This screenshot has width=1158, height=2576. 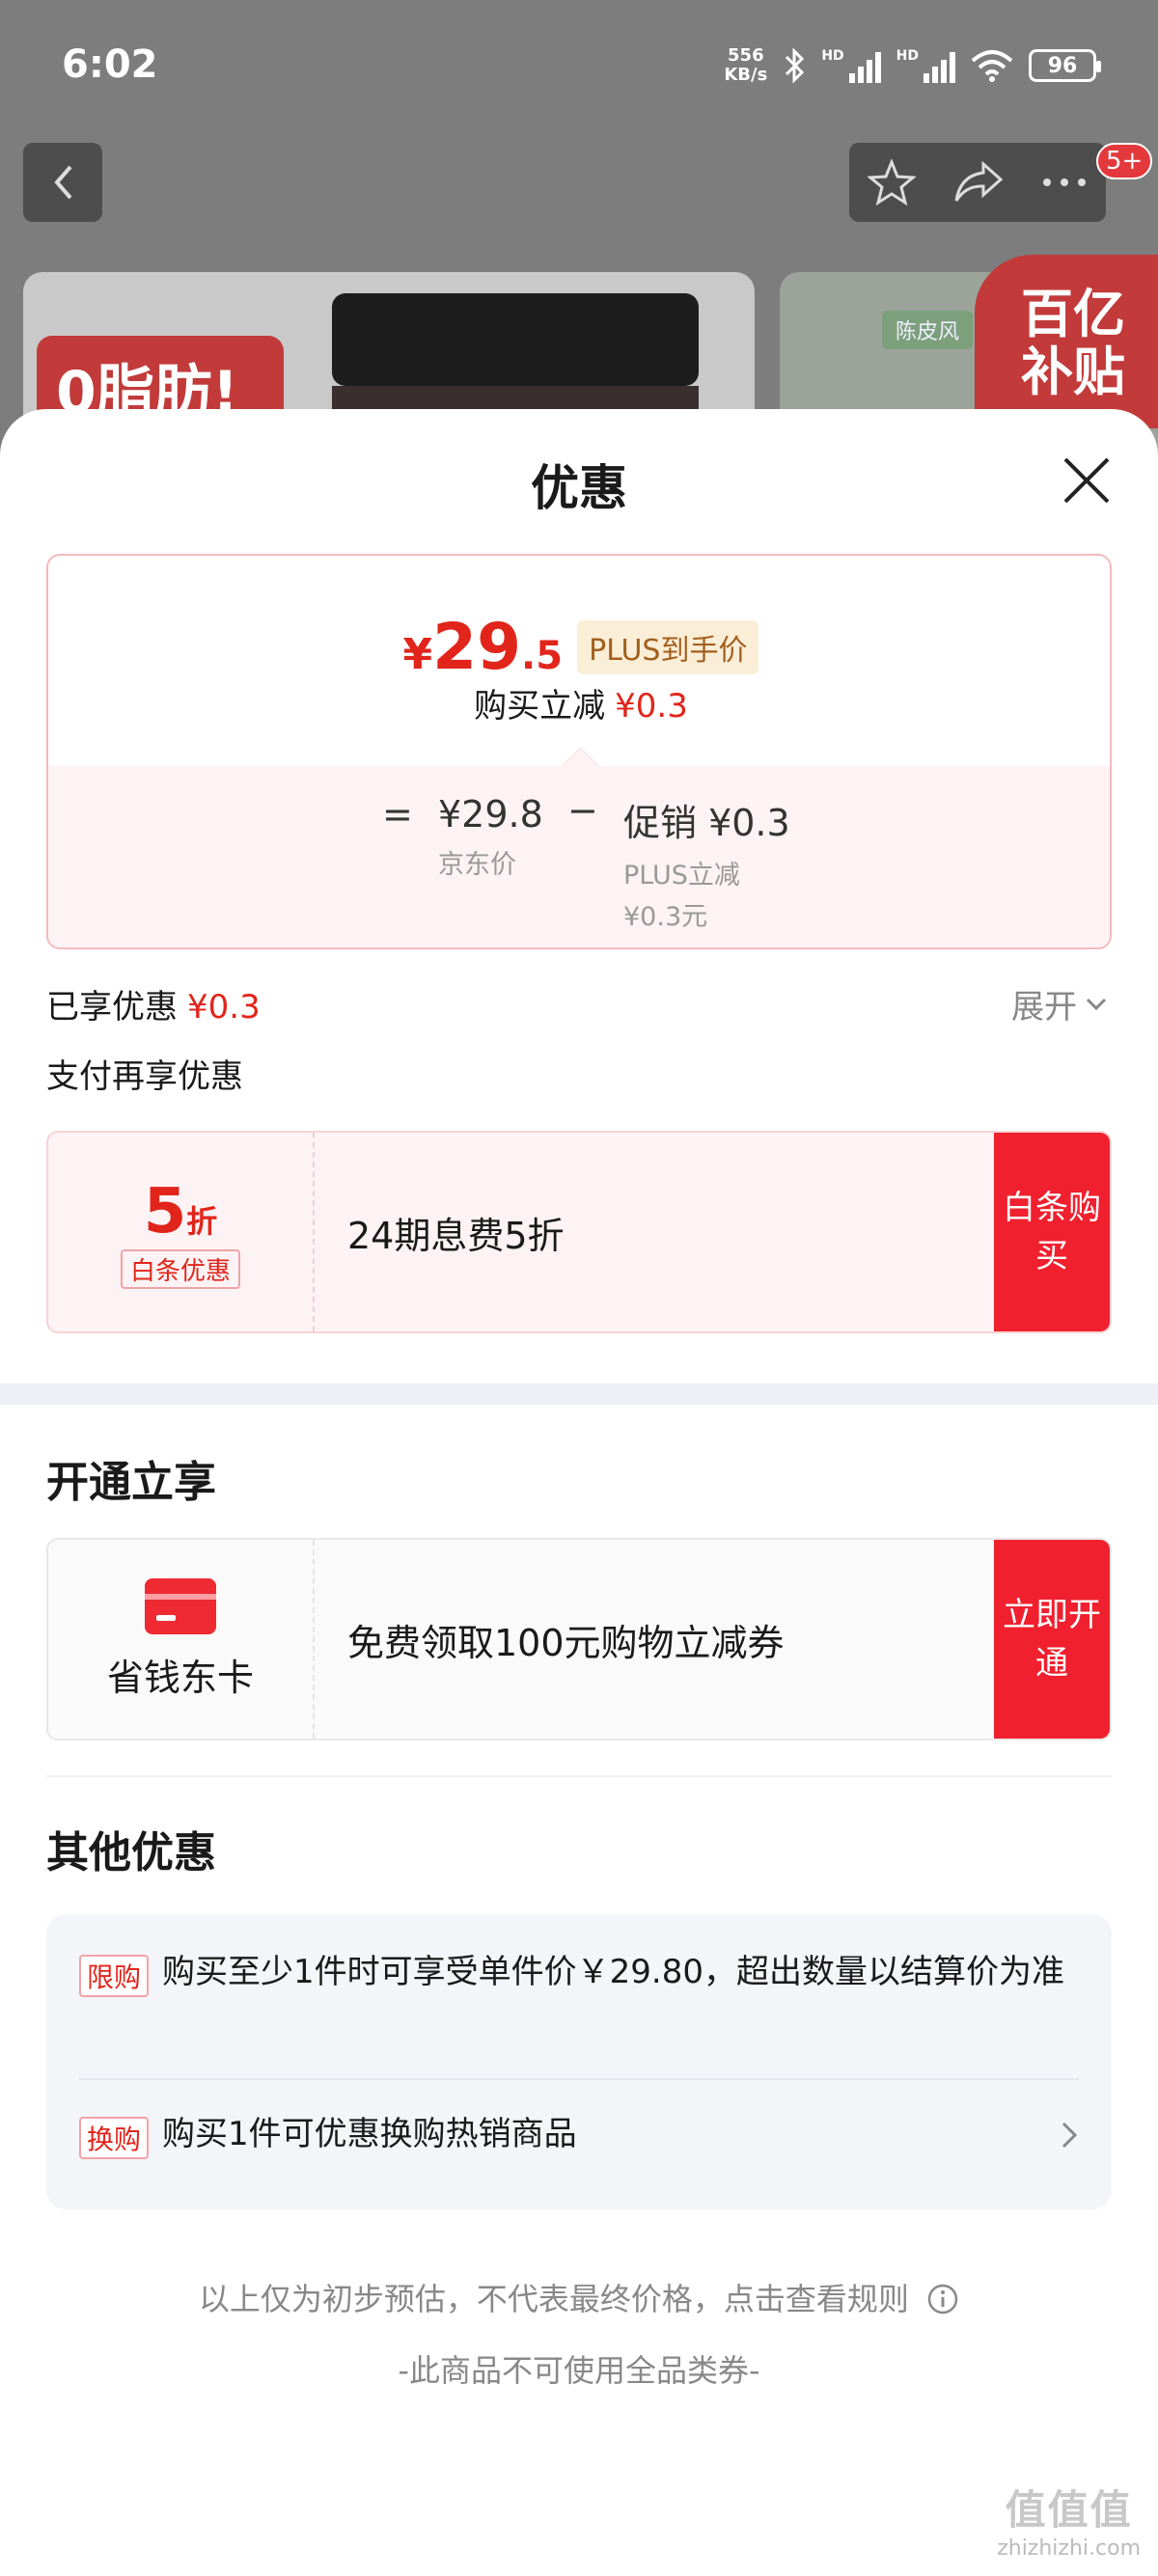 I want to click on baitiao-coupon: 5折 白条优惠 24期息费5折 白条购买, so click(x=579, y=1232).